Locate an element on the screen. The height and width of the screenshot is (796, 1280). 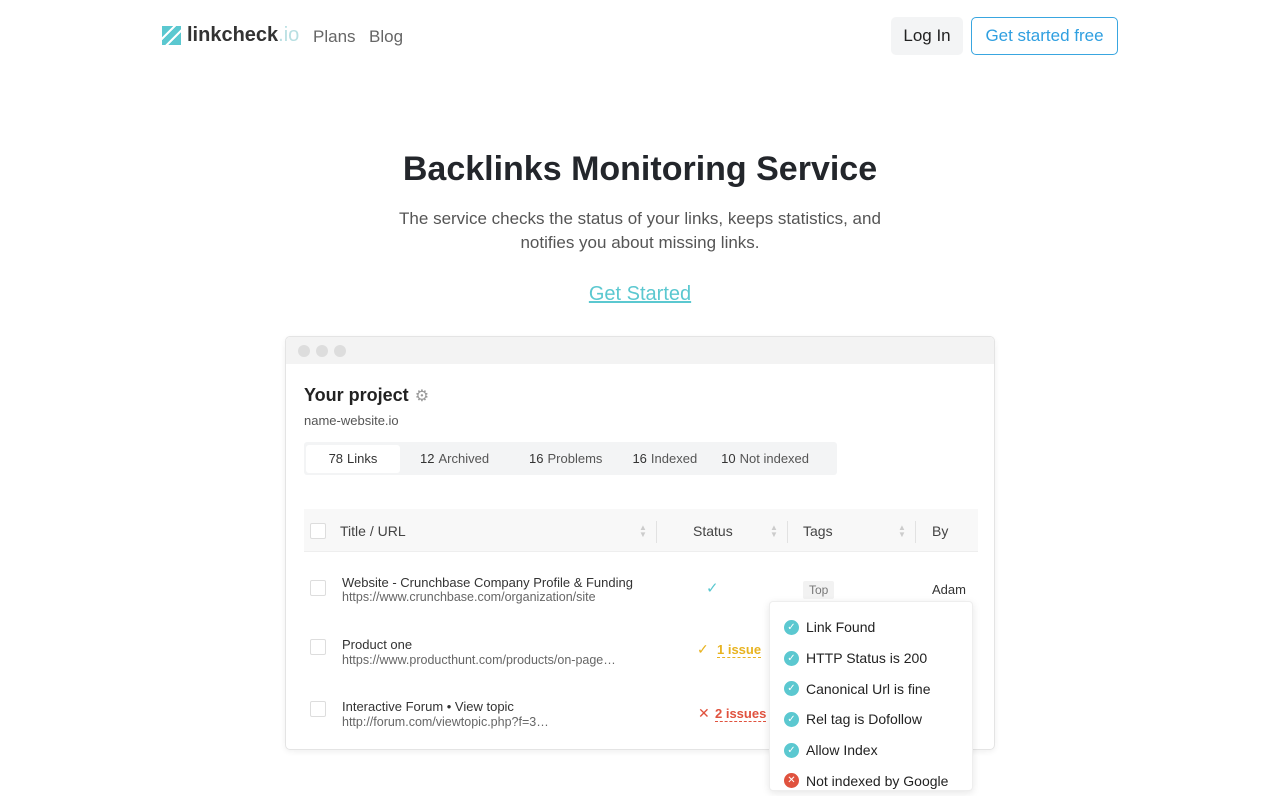
select-all-checkbox is located at coordinates (318, 531).